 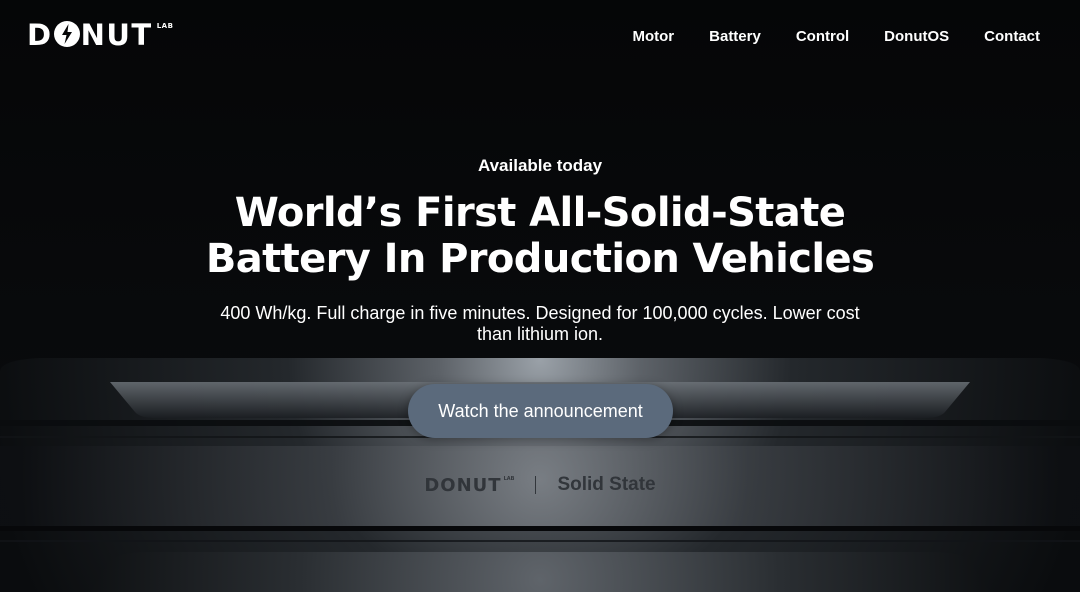 I want to click on watch-announcement-button: Watch the announcement, so click(x=540, y=411).